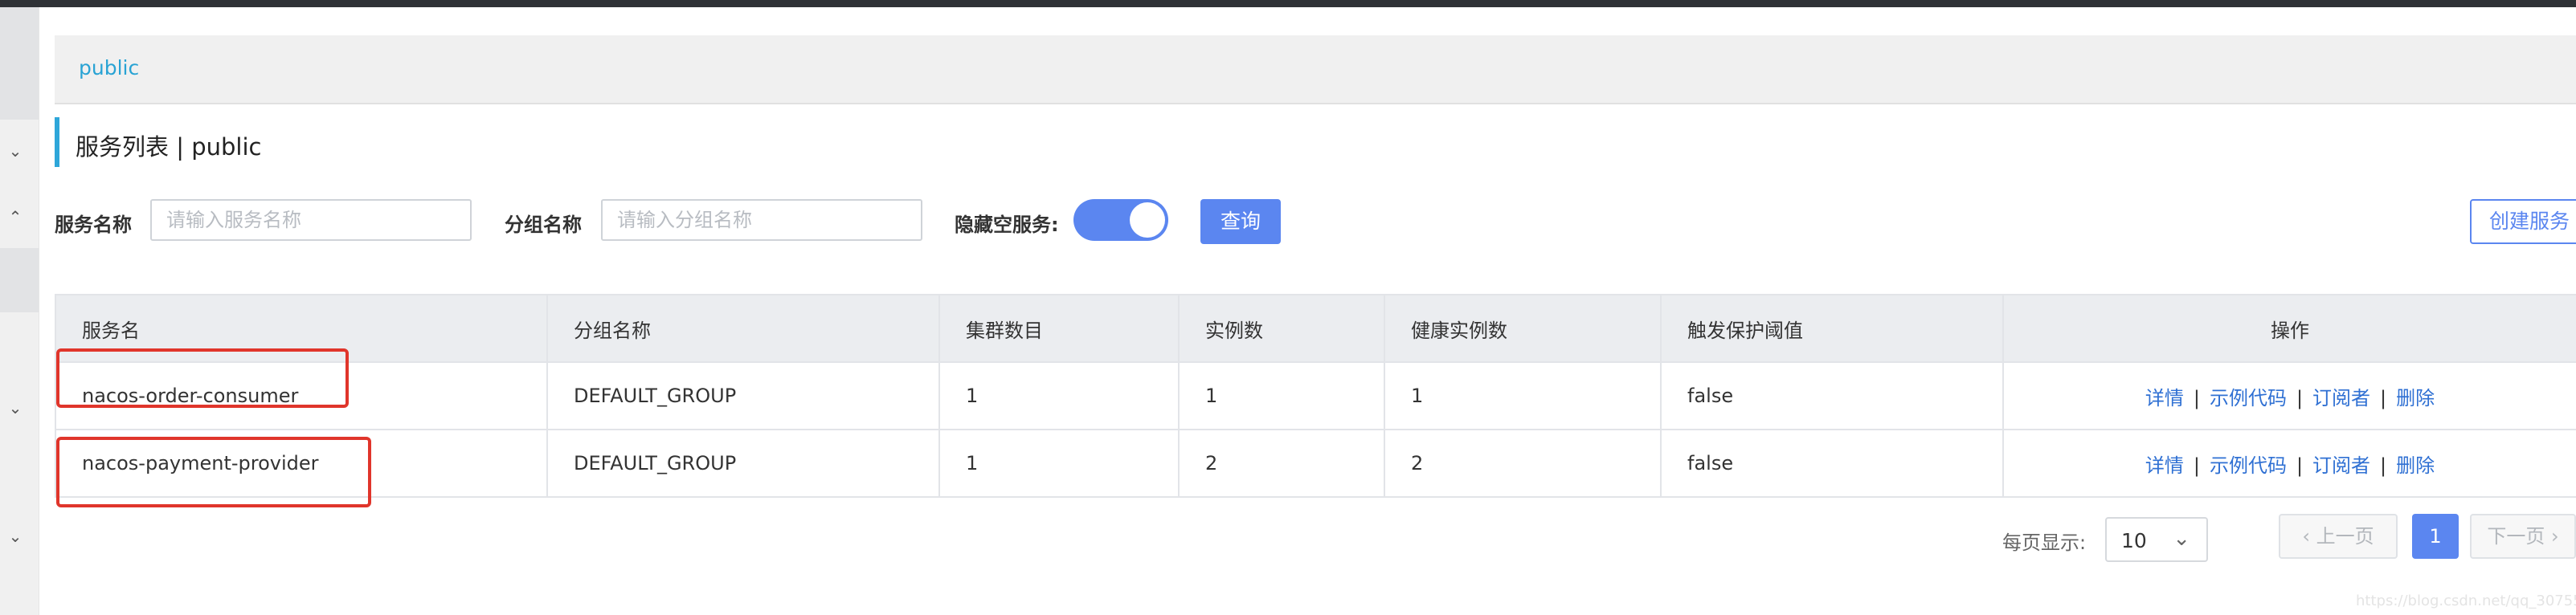 This screenshot has width=2576, height=615. I want to click on page-title: 服务列表 | public, so click(169, 147).